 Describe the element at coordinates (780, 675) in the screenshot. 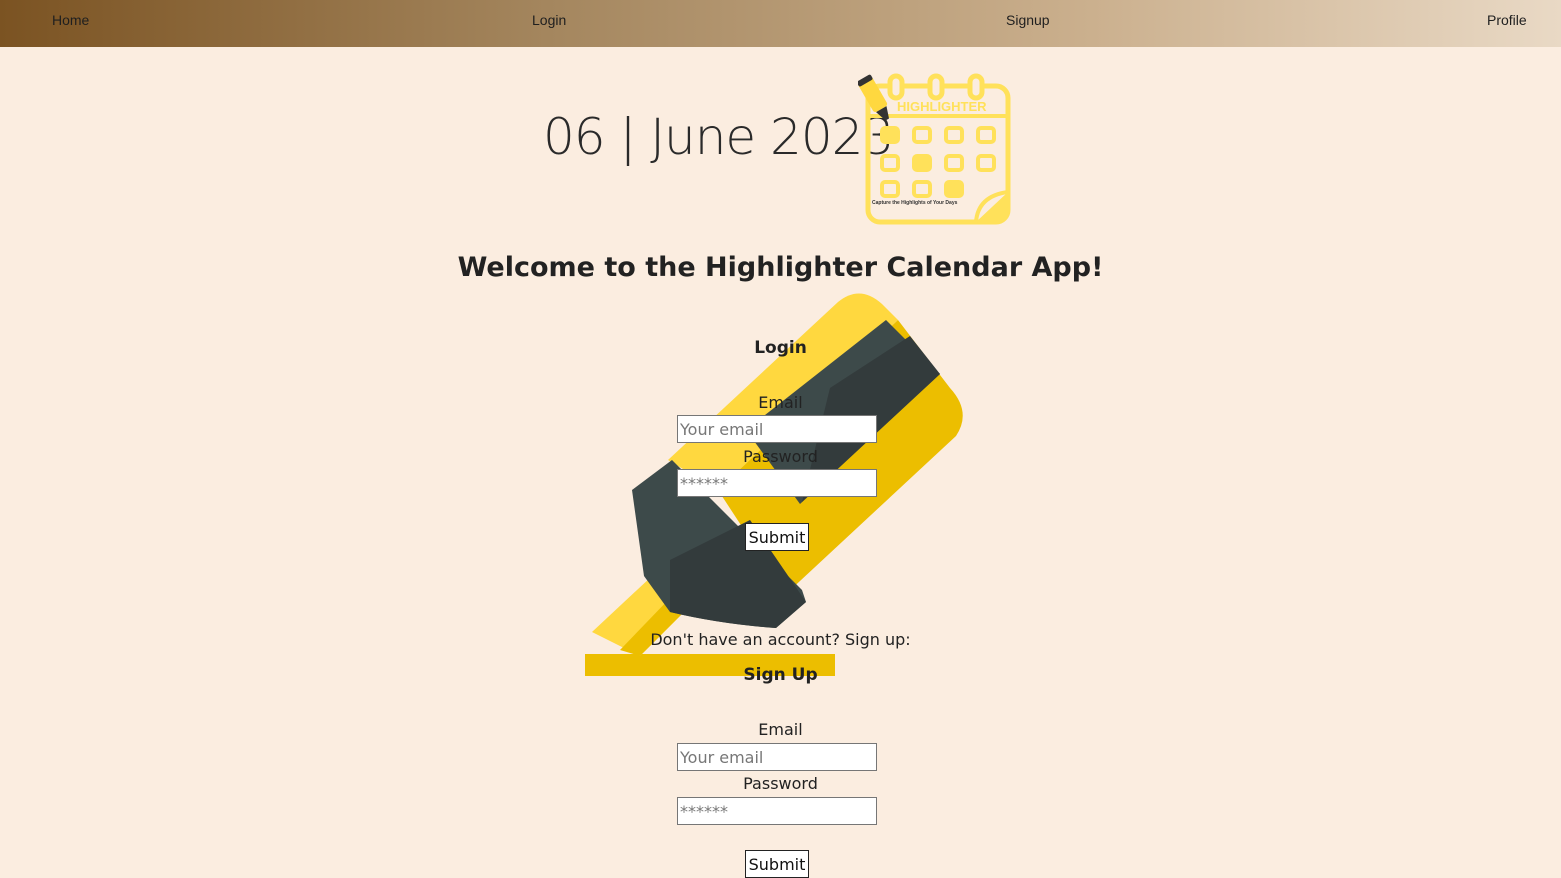

I see `signup-form-title: Sign Up` at that location.